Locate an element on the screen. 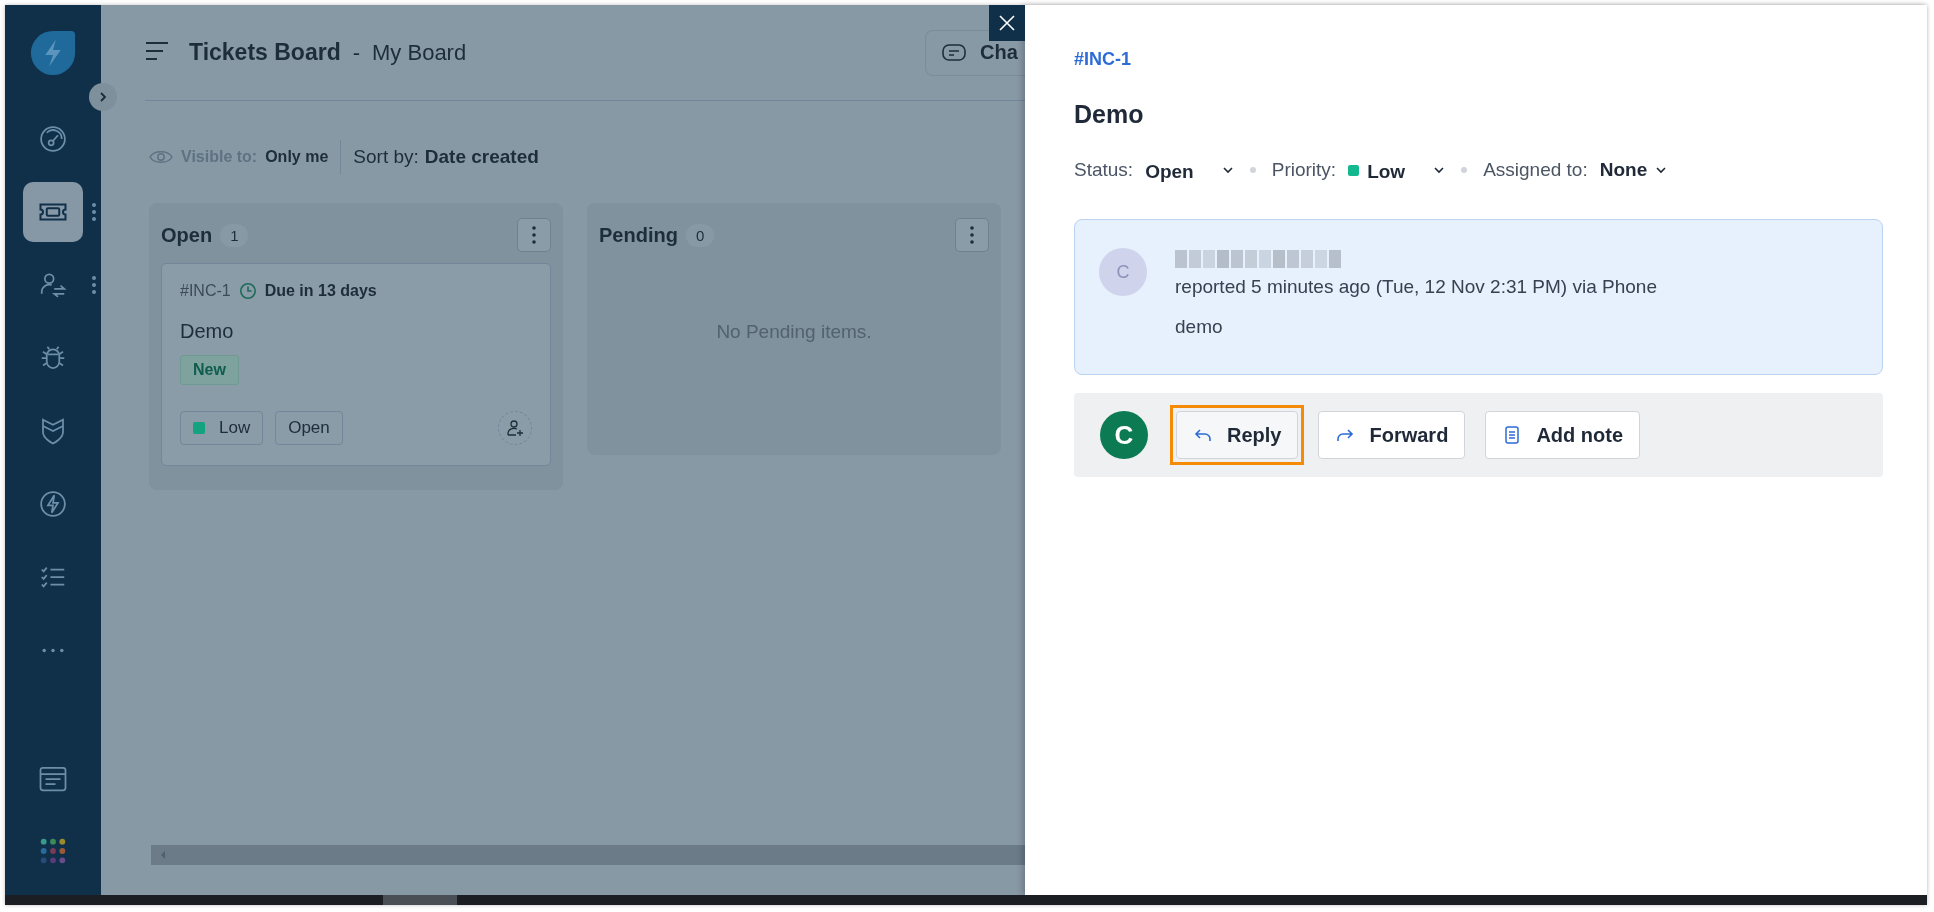 This screenshot has height=912, width=1934. visibility-value: Only me is located at coordinates (297, 157).